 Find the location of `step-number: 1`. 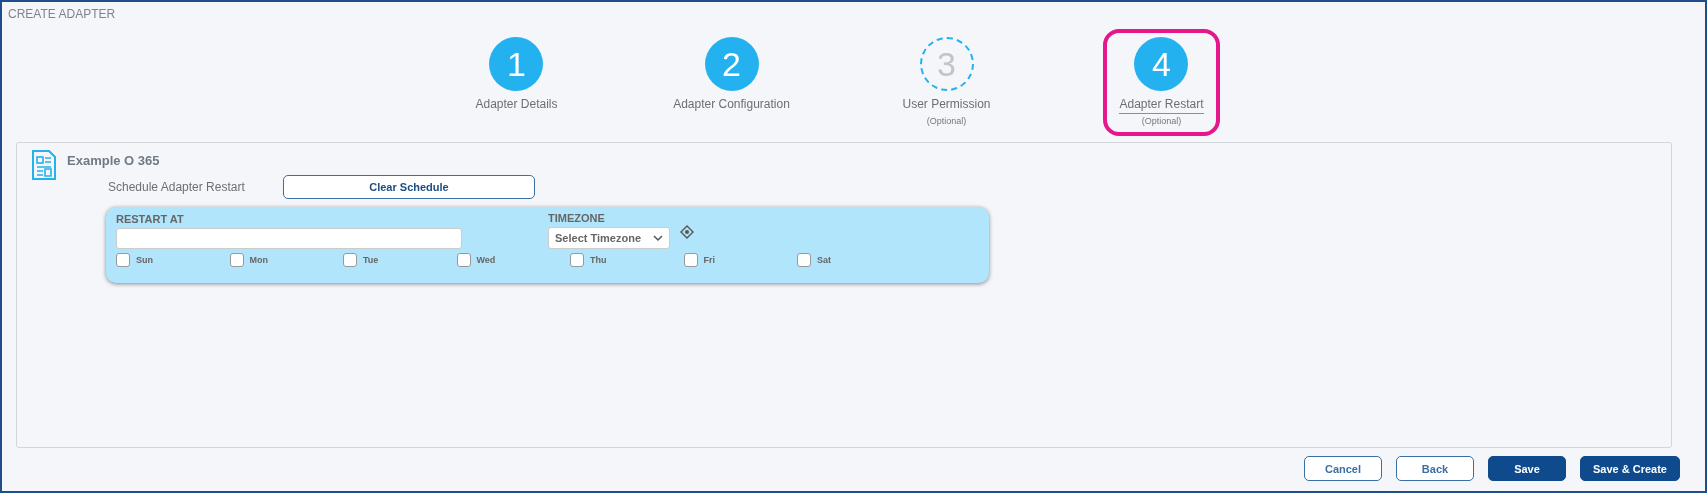

step-number: 1 is located at coordinates (516, 64).